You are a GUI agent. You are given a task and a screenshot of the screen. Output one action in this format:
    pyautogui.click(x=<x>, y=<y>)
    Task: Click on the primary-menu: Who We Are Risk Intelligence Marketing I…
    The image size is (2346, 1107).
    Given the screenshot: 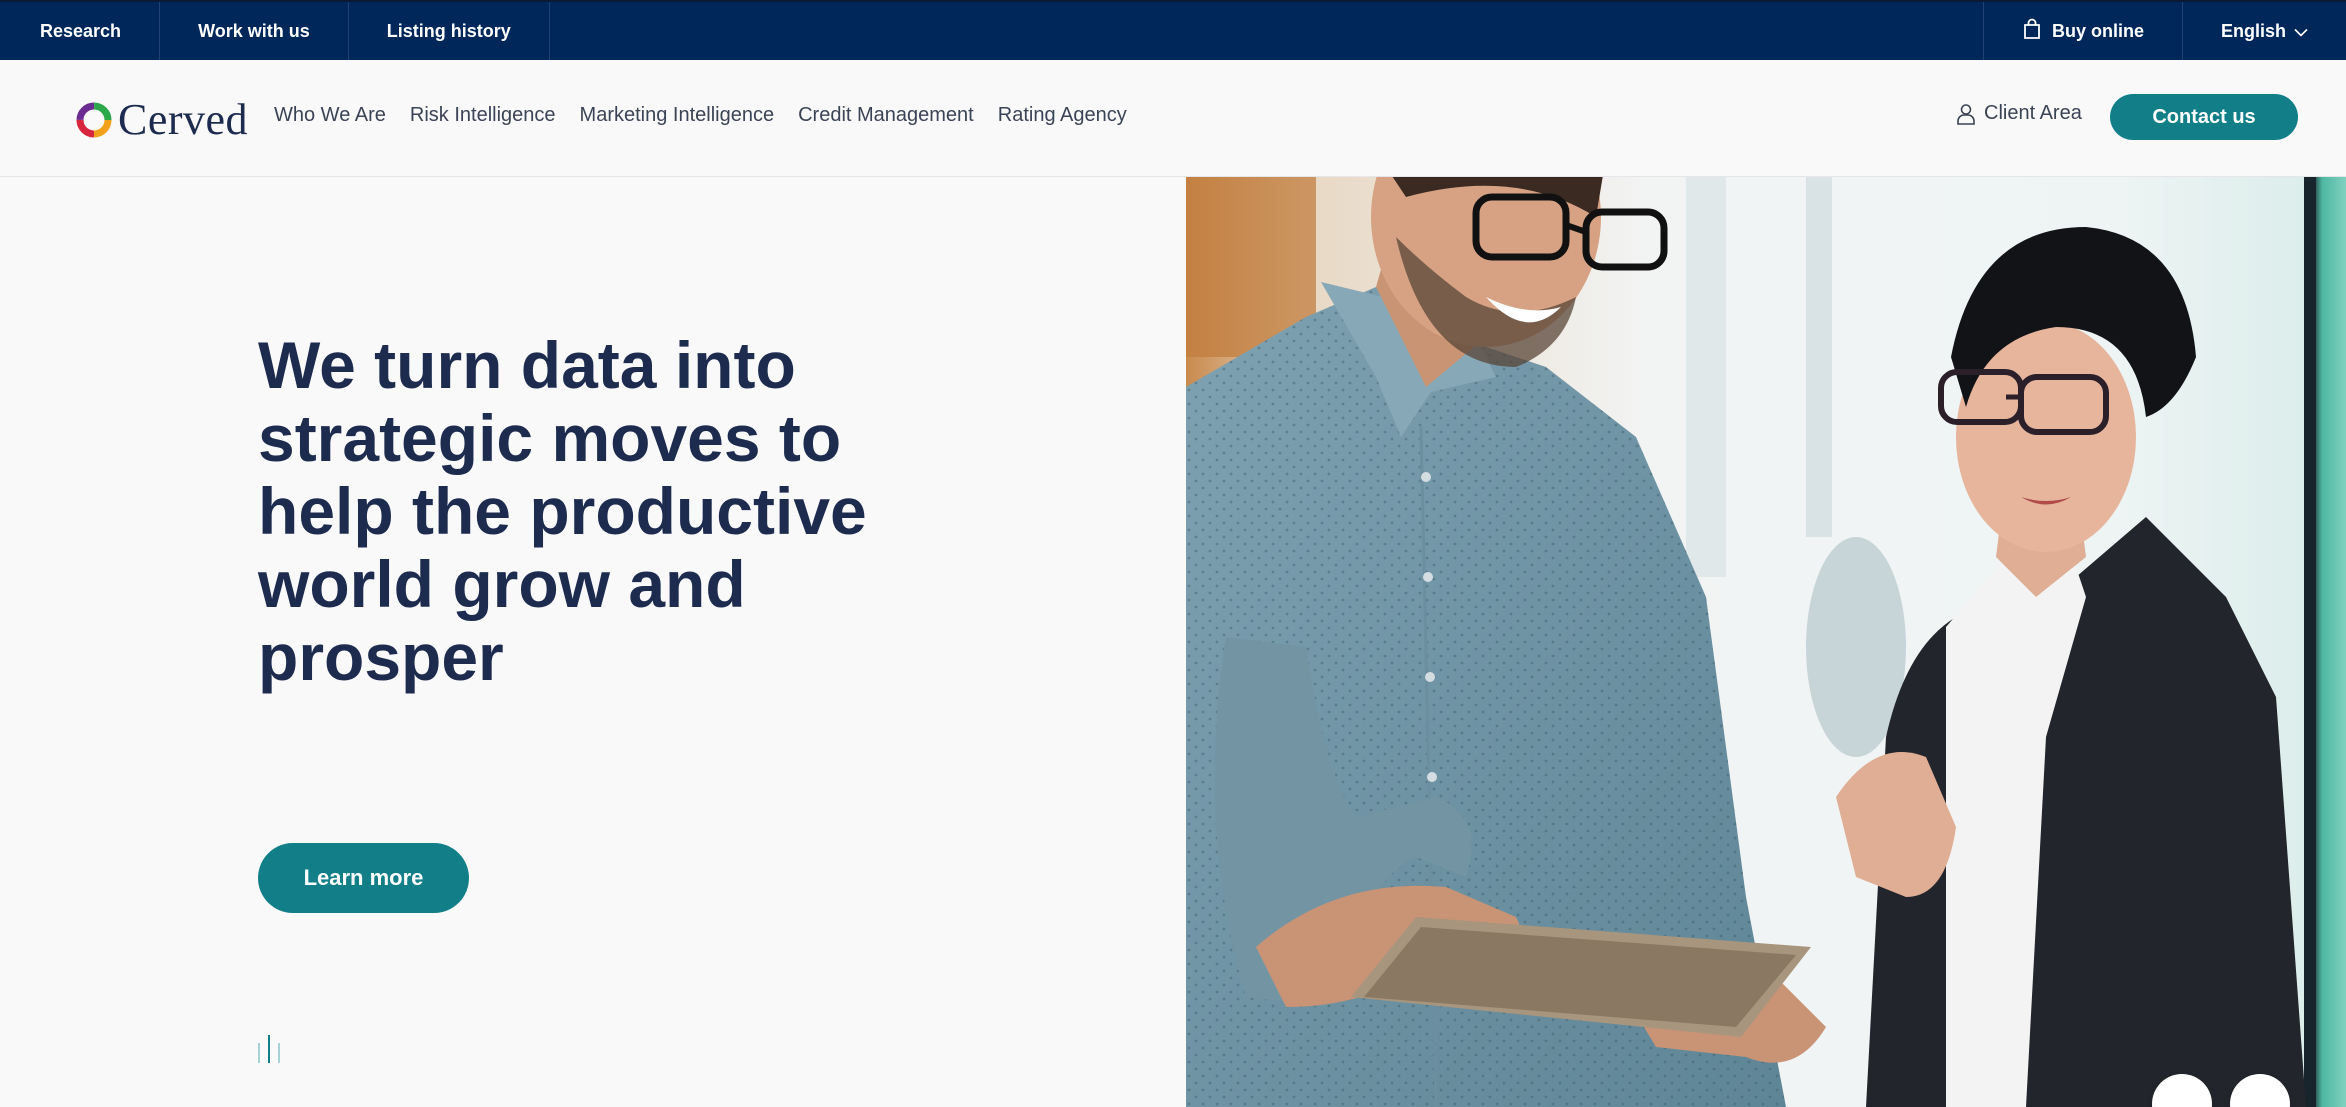 What is the action you would take?
    pyautogui.click(x=700, y=115)
    